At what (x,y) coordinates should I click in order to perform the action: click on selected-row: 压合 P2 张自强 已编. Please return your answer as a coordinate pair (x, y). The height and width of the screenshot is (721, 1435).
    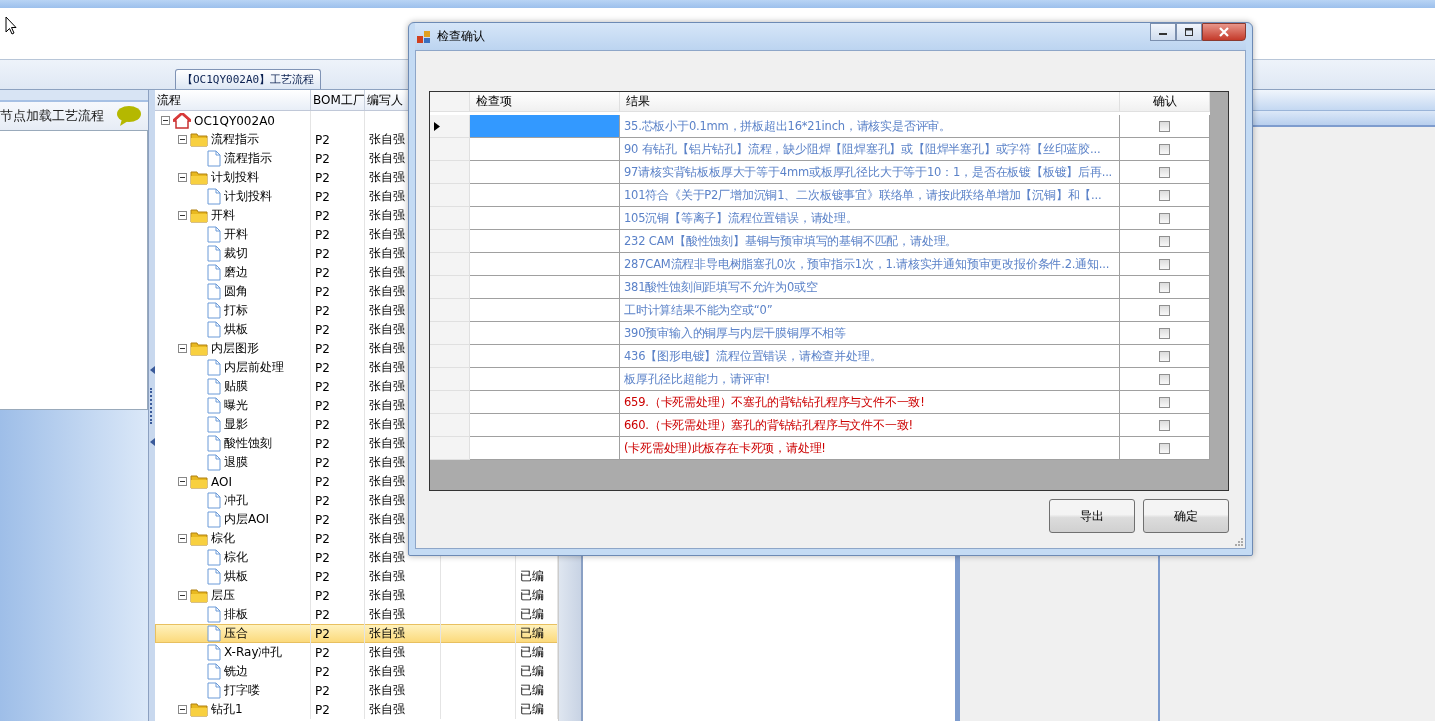
    Looking at the image, I should click on (356, 633).